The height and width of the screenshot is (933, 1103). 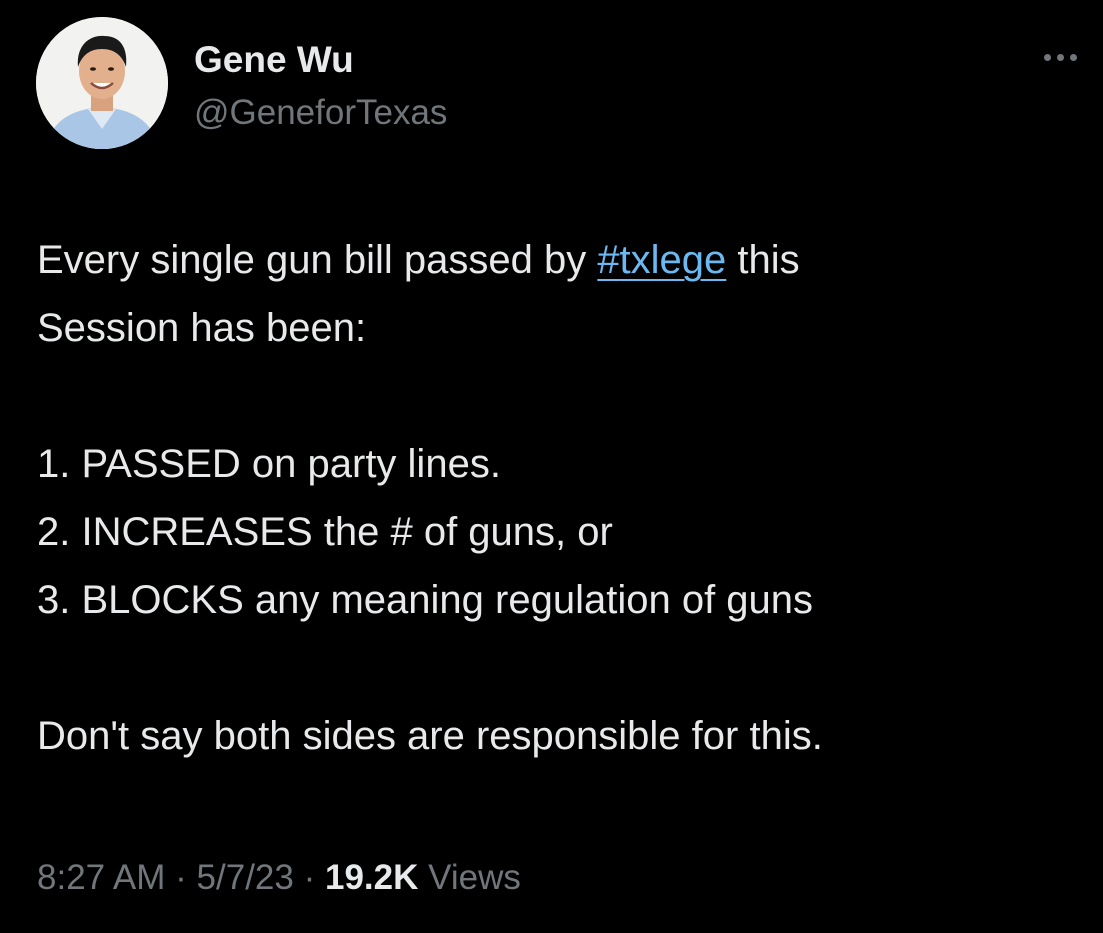 I want to click on list-item: 3. BLOCKS any meaning regulation of guns, so click(x=425, y=600).